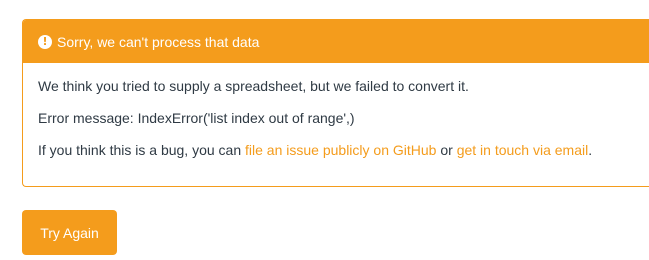 The height and width of the screenshot is (260, 649). I want to click on error-message-value: IndexError('list index out of range',), so click(246, 118).